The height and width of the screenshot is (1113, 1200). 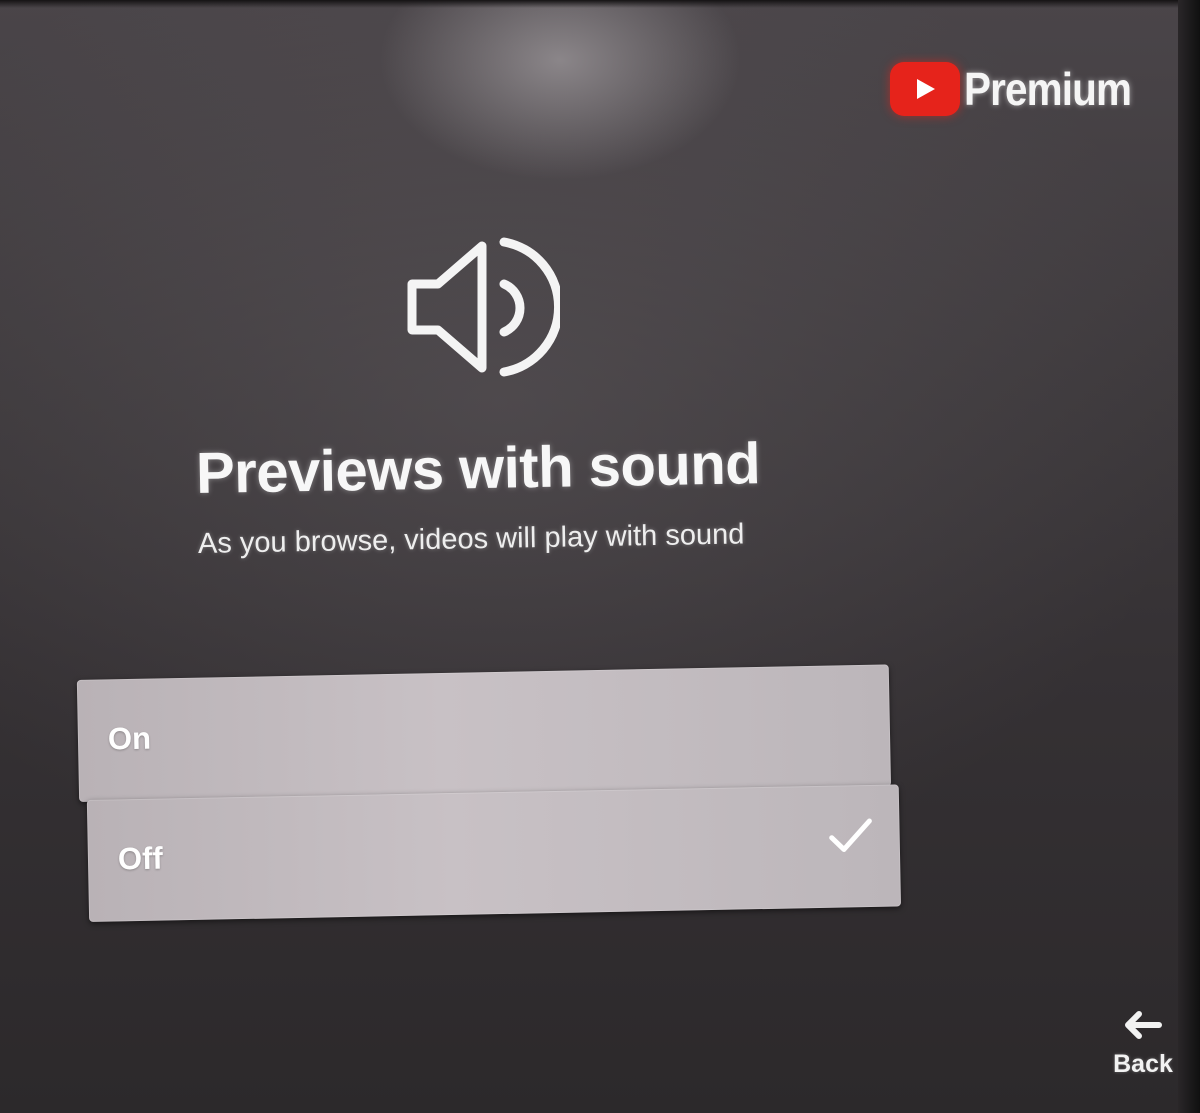 I want to click on brand-name: Premium, so click(x=1048, y=89).